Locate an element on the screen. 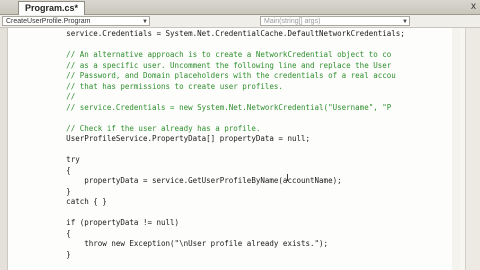 The height and width of the screenshot is (270, 480). member-dropdown-value: Main(string[] args) is located at coordinates (292, 21).